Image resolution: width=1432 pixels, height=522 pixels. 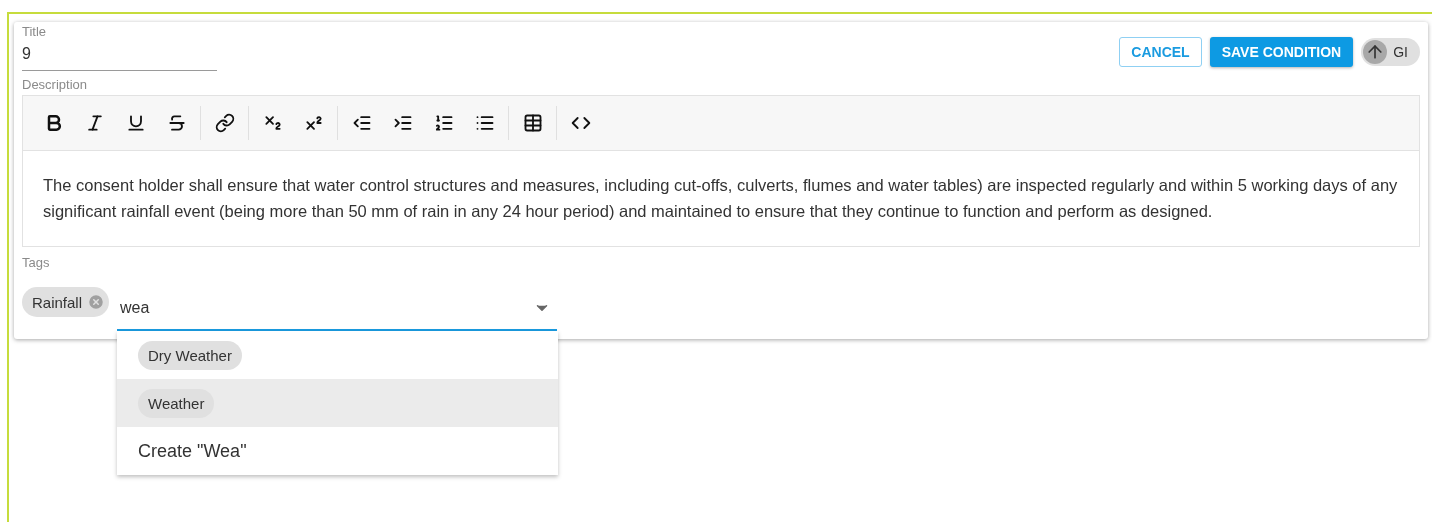 What do you see at coordinates (1390, 52) in the screenshot?
I see `toggle-switch: GI` at bounding box center [1390, 52].